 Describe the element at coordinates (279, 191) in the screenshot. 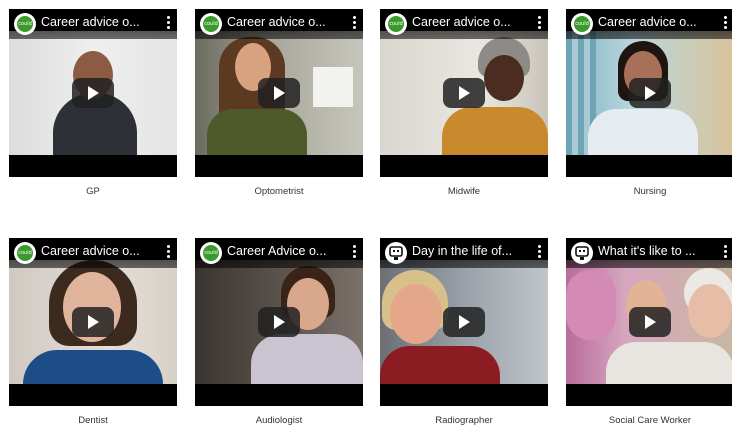

I see `video-caption: Optometrist` at that location.